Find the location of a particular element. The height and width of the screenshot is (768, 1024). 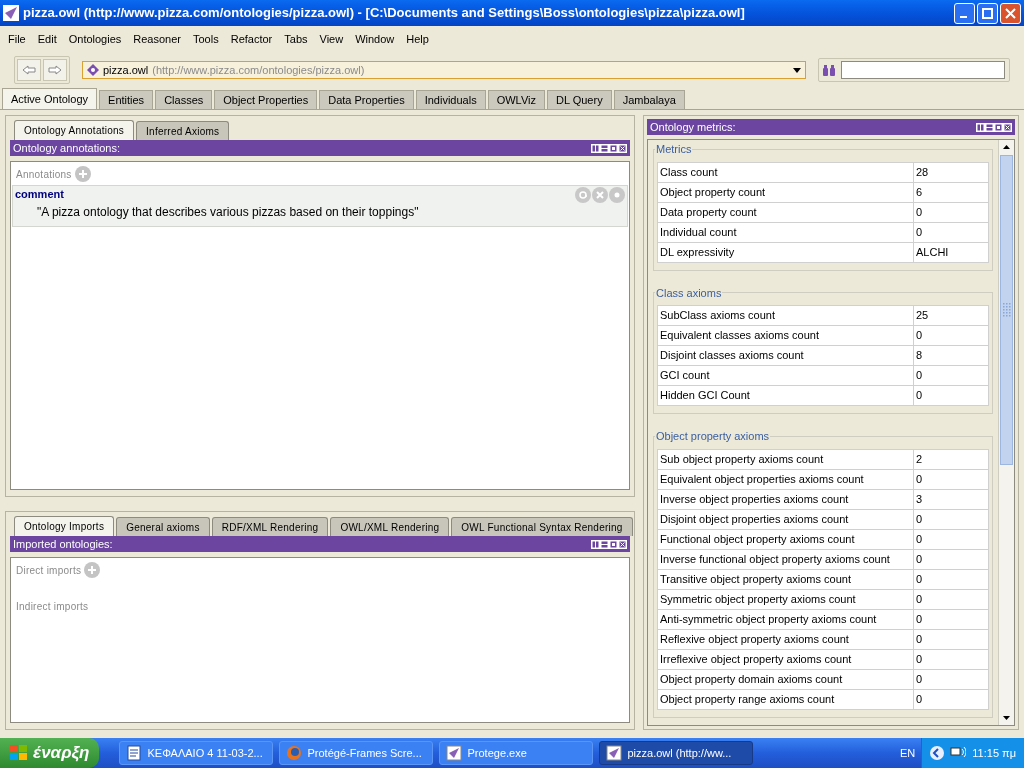

menu-item: Refactor is located at coordinates (251, 39).